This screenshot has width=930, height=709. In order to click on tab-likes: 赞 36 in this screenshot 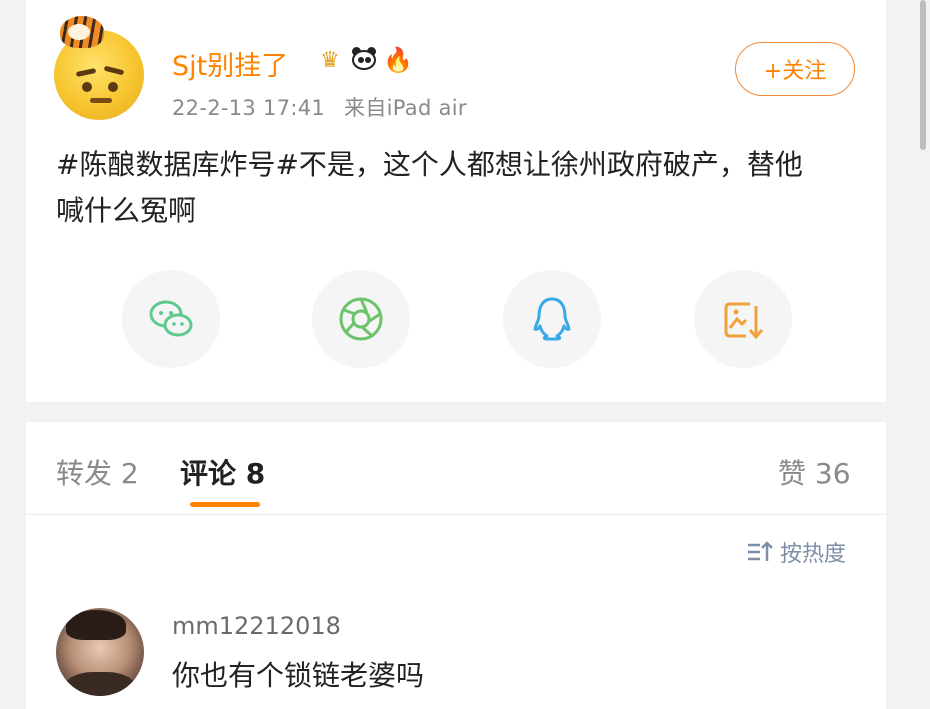, I will do `click(814, 472)`.